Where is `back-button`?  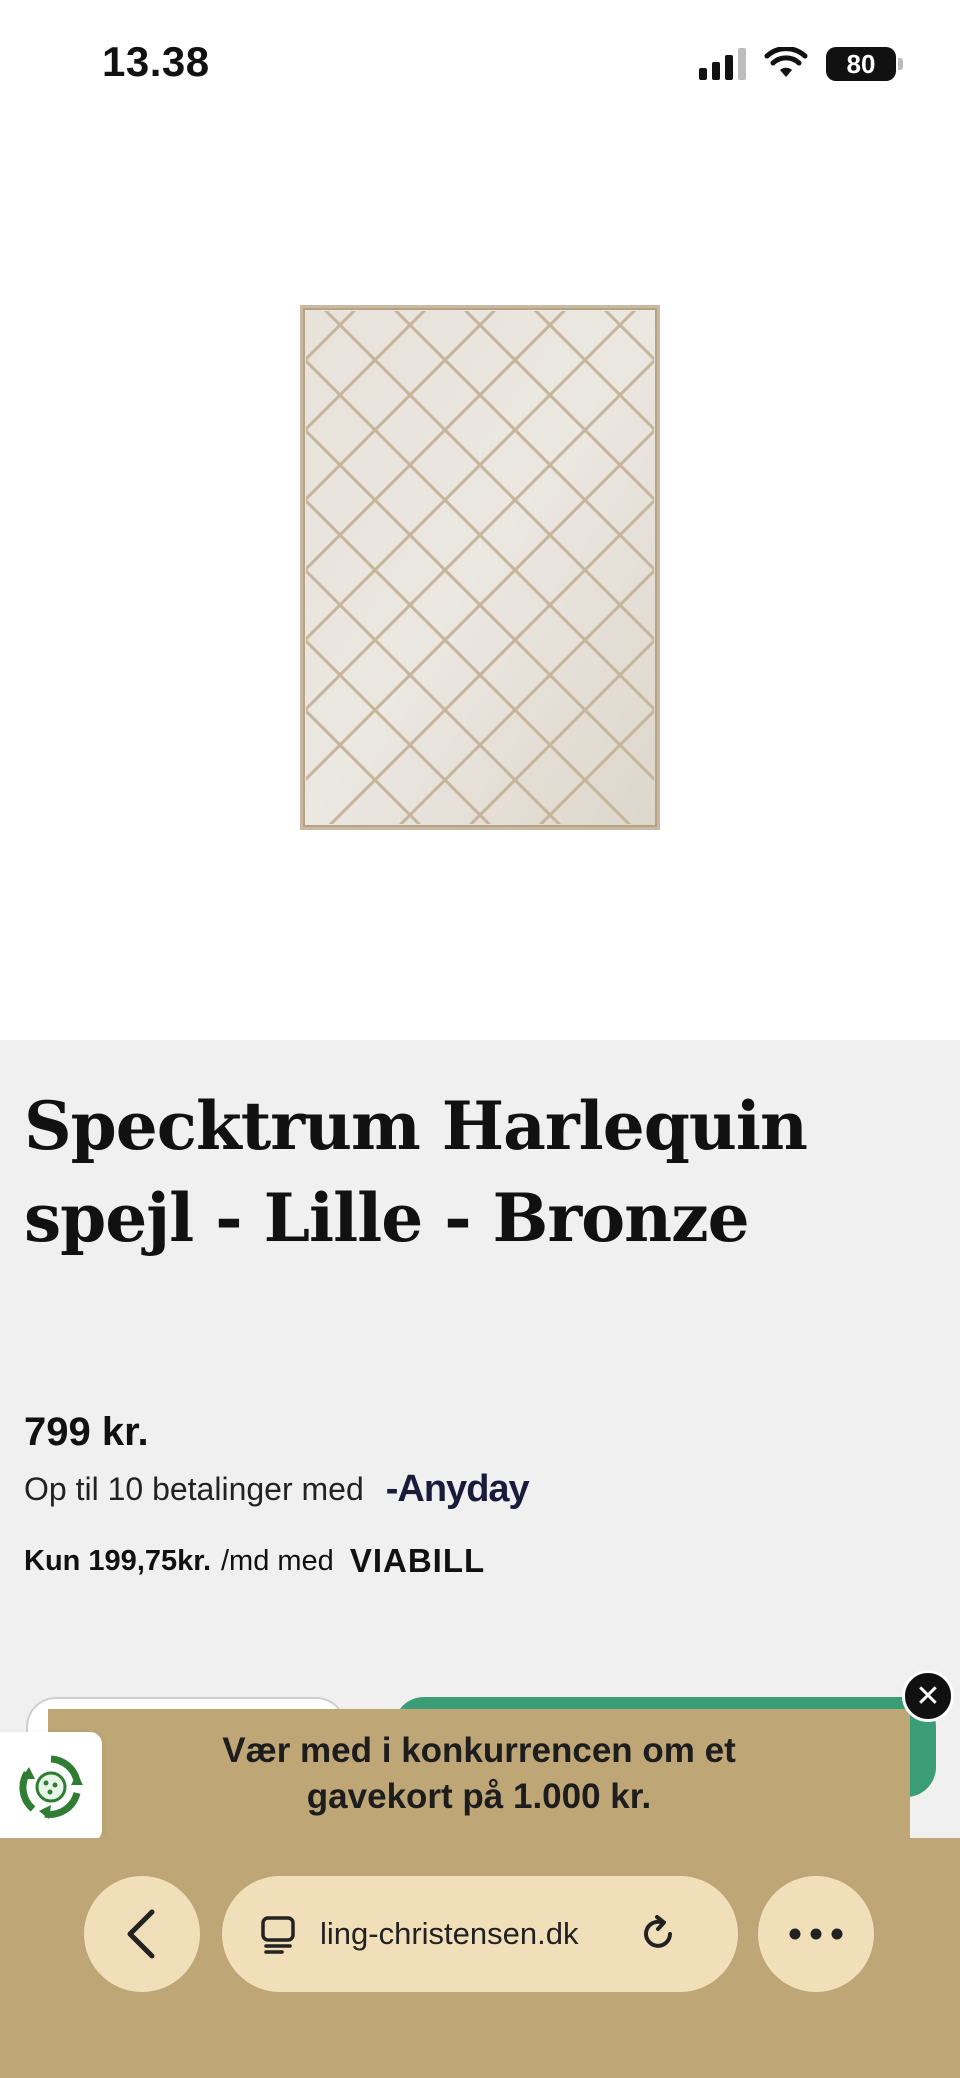 back-button is located at coordinates (142, 1934).